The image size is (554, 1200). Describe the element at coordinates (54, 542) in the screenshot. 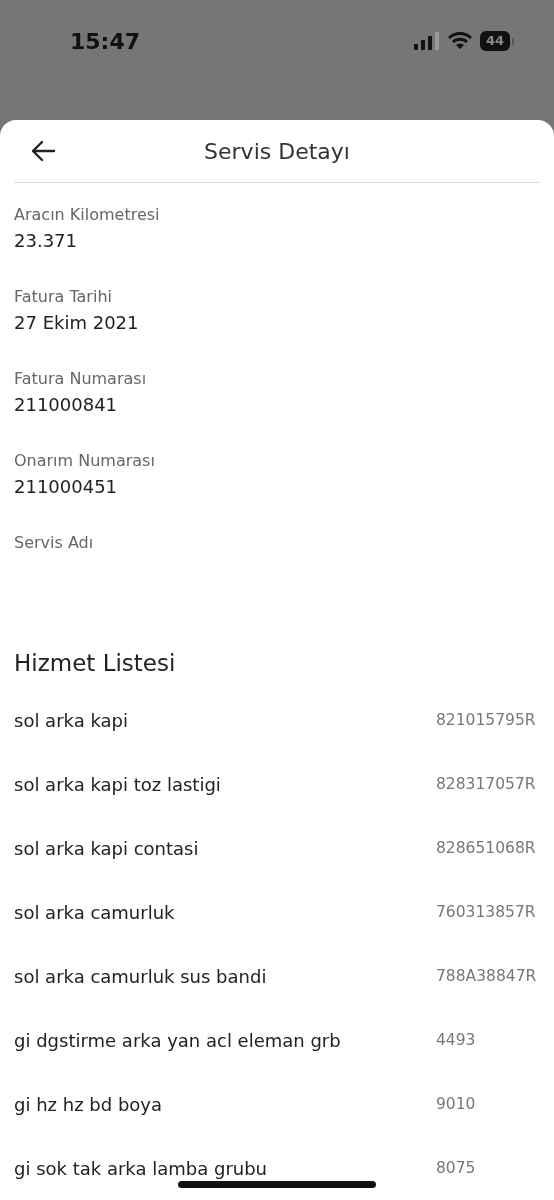

I see `field-label: Servis Adı` at that location.